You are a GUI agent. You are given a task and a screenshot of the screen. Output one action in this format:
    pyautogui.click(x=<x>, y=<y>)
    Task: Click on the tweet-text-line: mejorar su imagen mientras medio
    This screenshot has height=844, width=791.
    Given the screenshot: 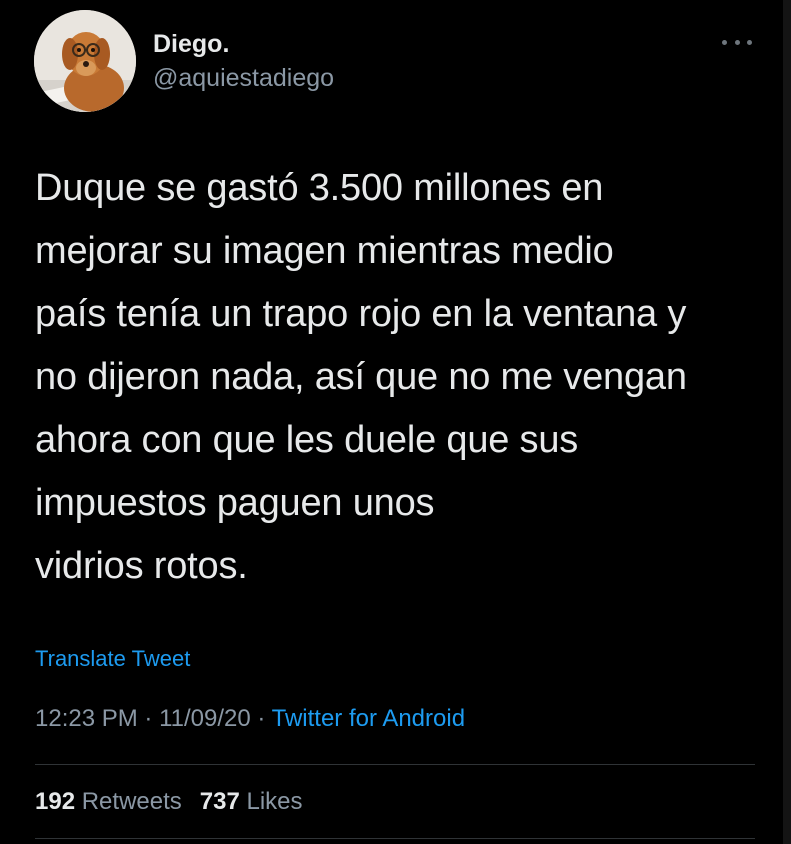 What is the action you would take?
    pyautogui.click(x=324, y=251)
    